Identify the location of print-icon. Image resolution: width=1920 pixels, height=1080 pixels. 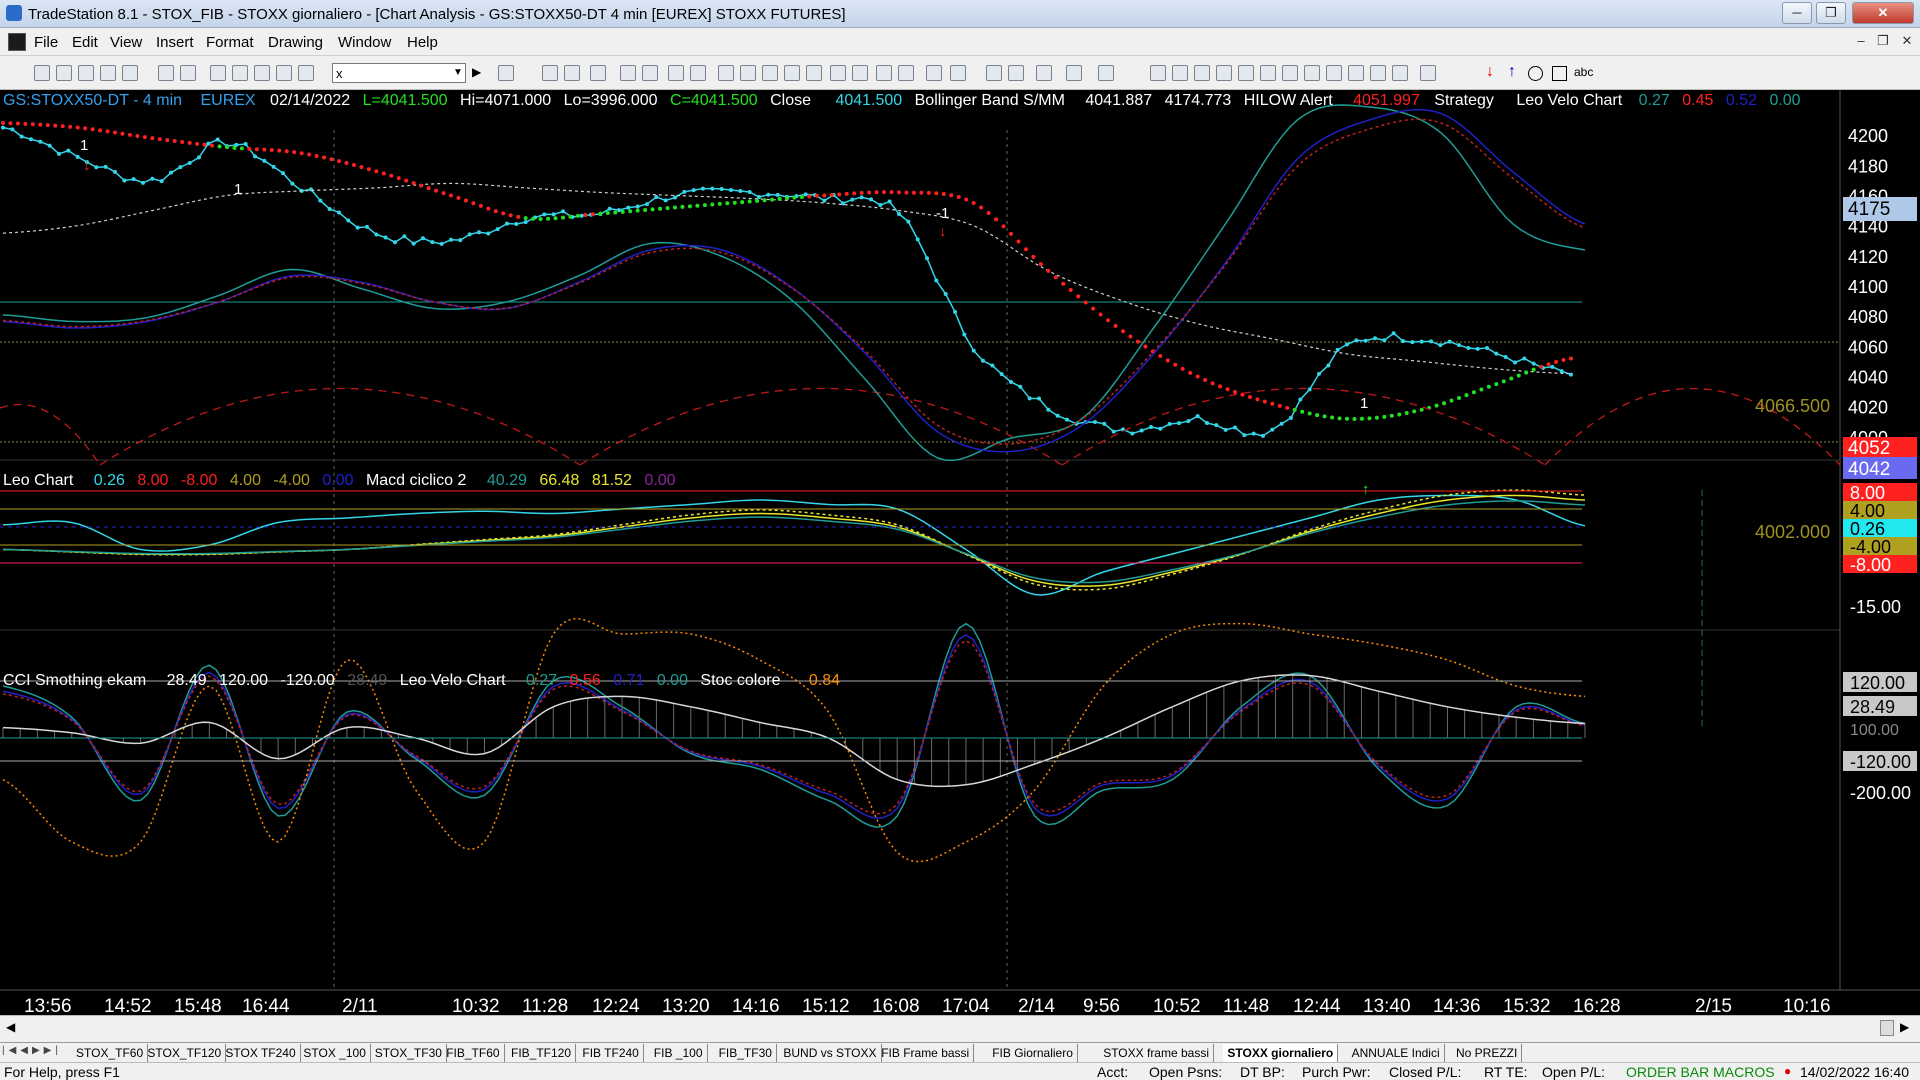
(166, 73).